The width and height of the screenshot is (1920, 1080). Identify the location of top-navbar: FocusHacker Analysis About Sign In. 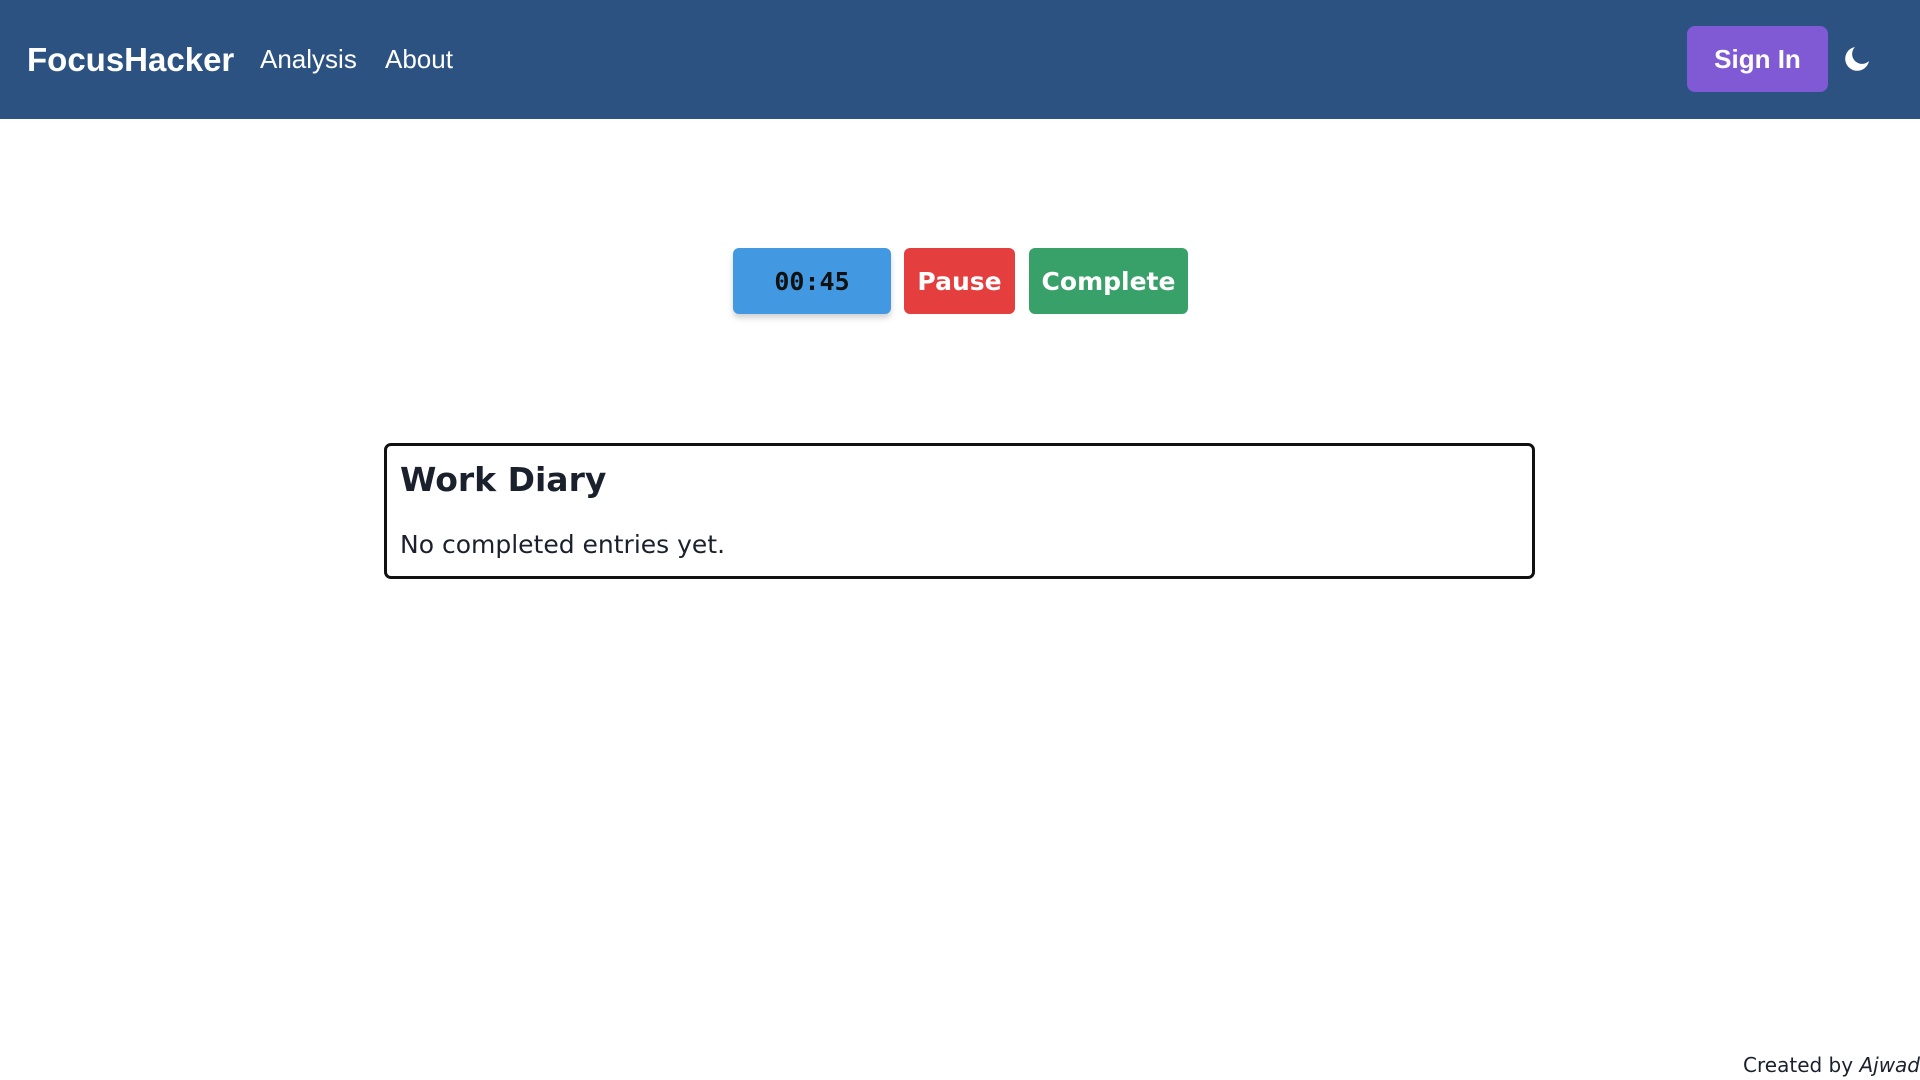
(960, 59).